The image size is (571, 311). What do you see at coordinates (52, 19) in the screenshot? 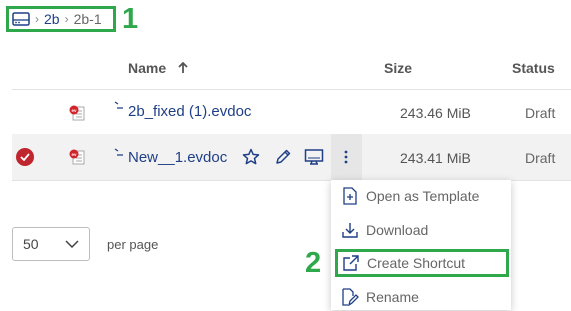
I see `breadcrumb-item-2b: 2b` at bounding box center [52, 19].